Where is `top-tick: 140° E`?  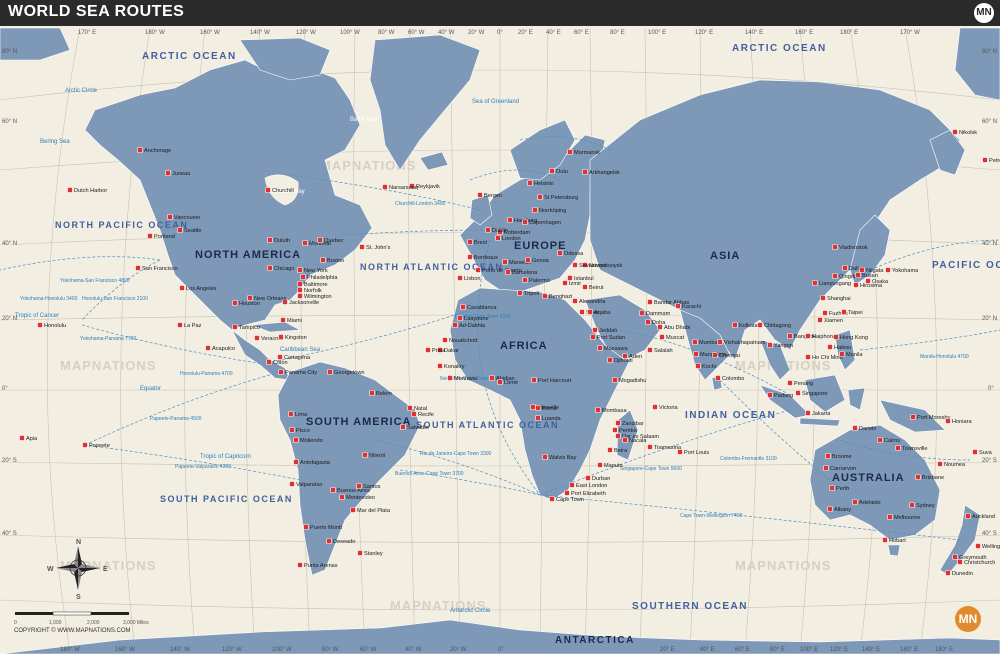 top-tick: 140° E is located at coordinates (754, 33).